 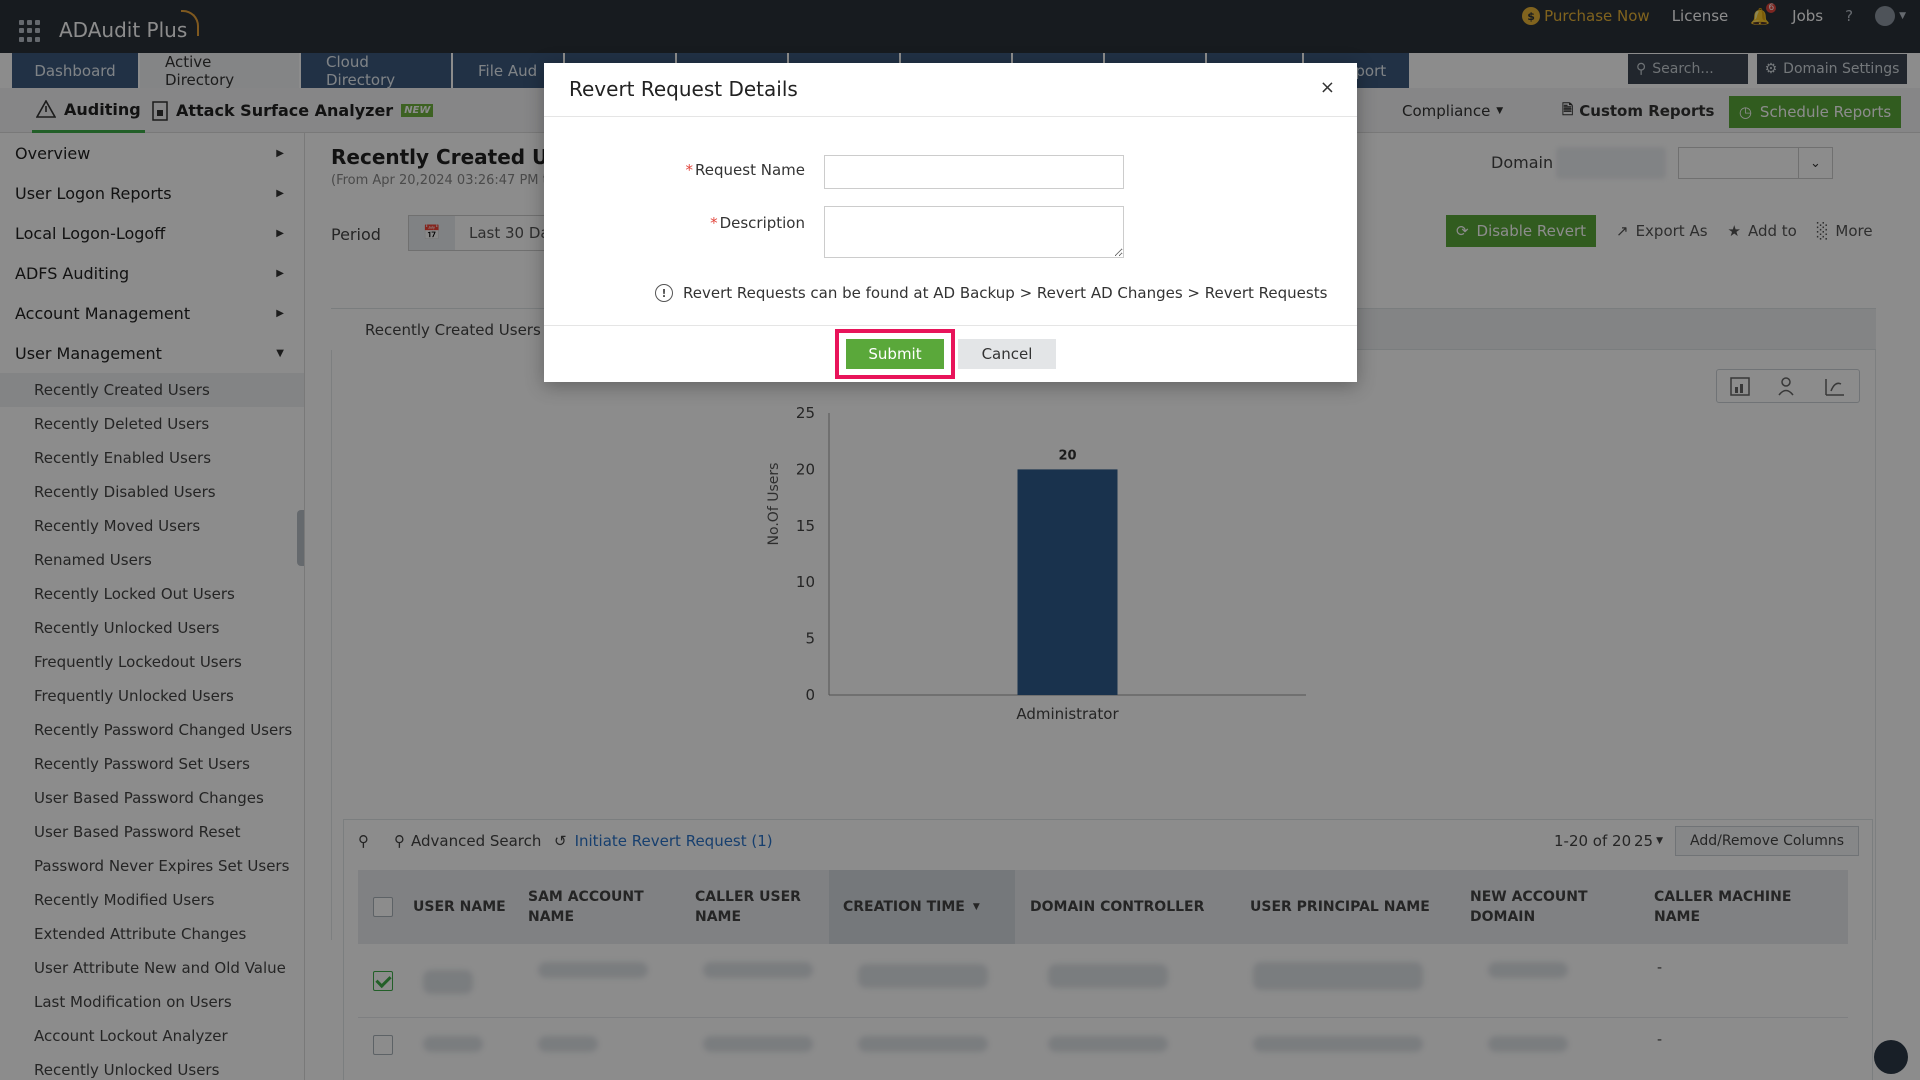 What do you see at coordinates (1007, 354) in the screenshot?
I see `cancel-button: Cancel` at bounding box center [1007, 354].